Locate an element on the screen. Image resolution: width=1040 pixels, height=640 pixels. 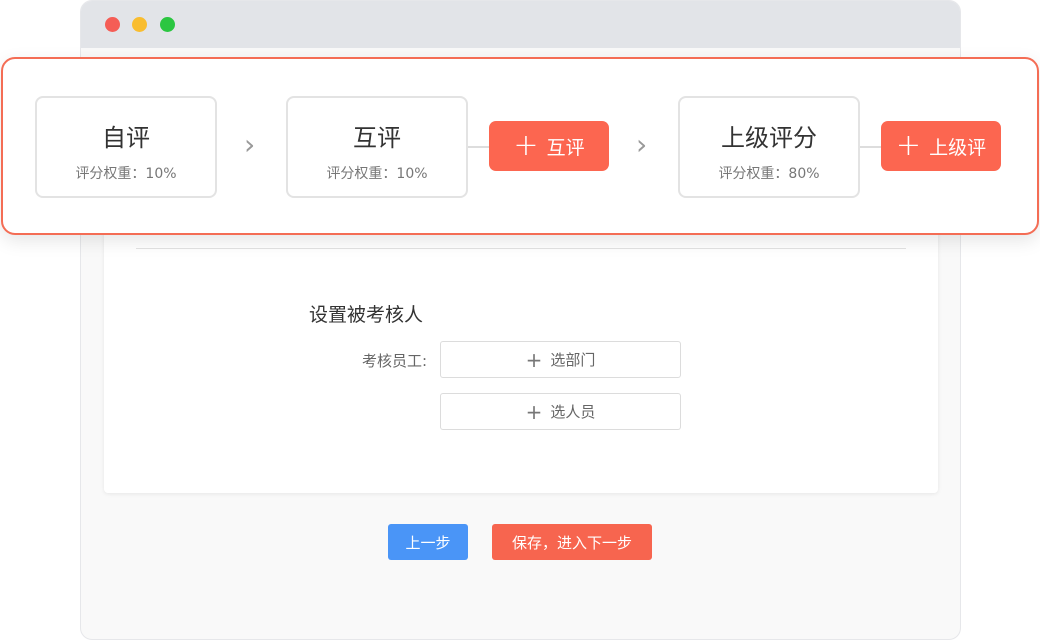
select-department-label: 选部门 is located at coordinates (573, 360).